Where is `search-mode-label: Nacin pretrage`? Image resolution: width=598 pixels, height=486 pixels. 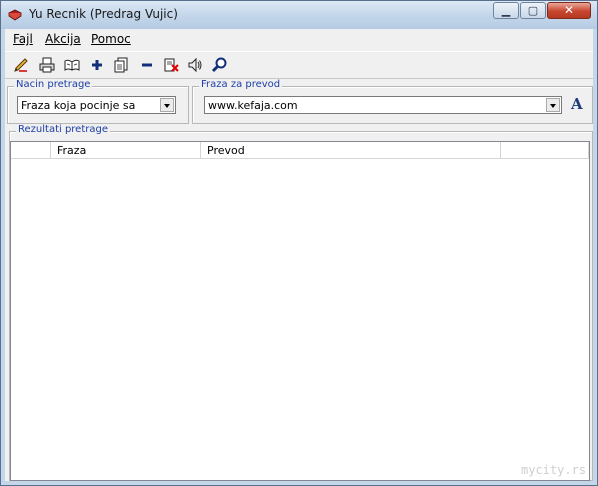 search-mode-label: Nacin pretrage is located at coordinates (53, 84).